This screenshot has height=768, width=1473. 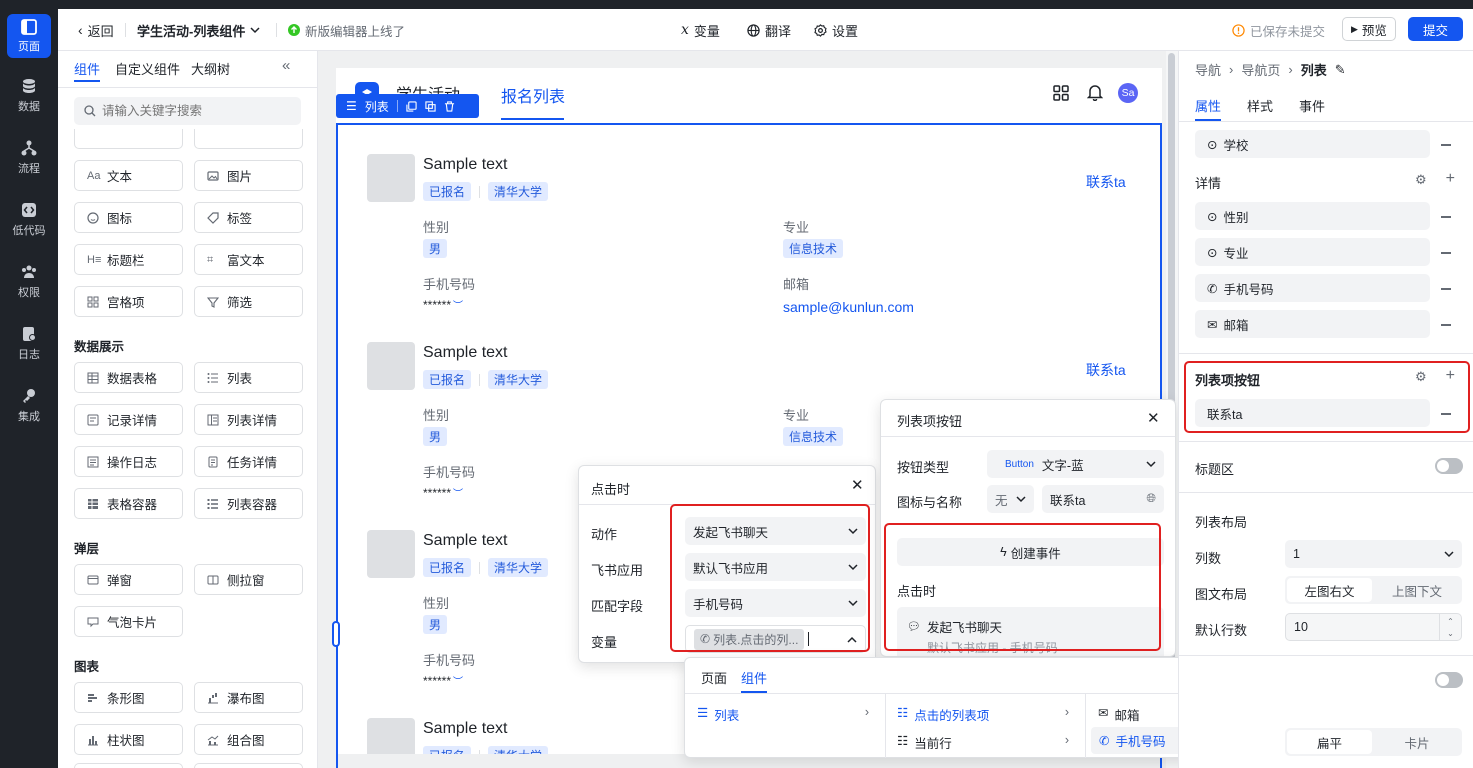 What do you see at coordinates (1373, 554) in the screenshot?
I see `columns-select: 1` at bounding box center [1373, 554].